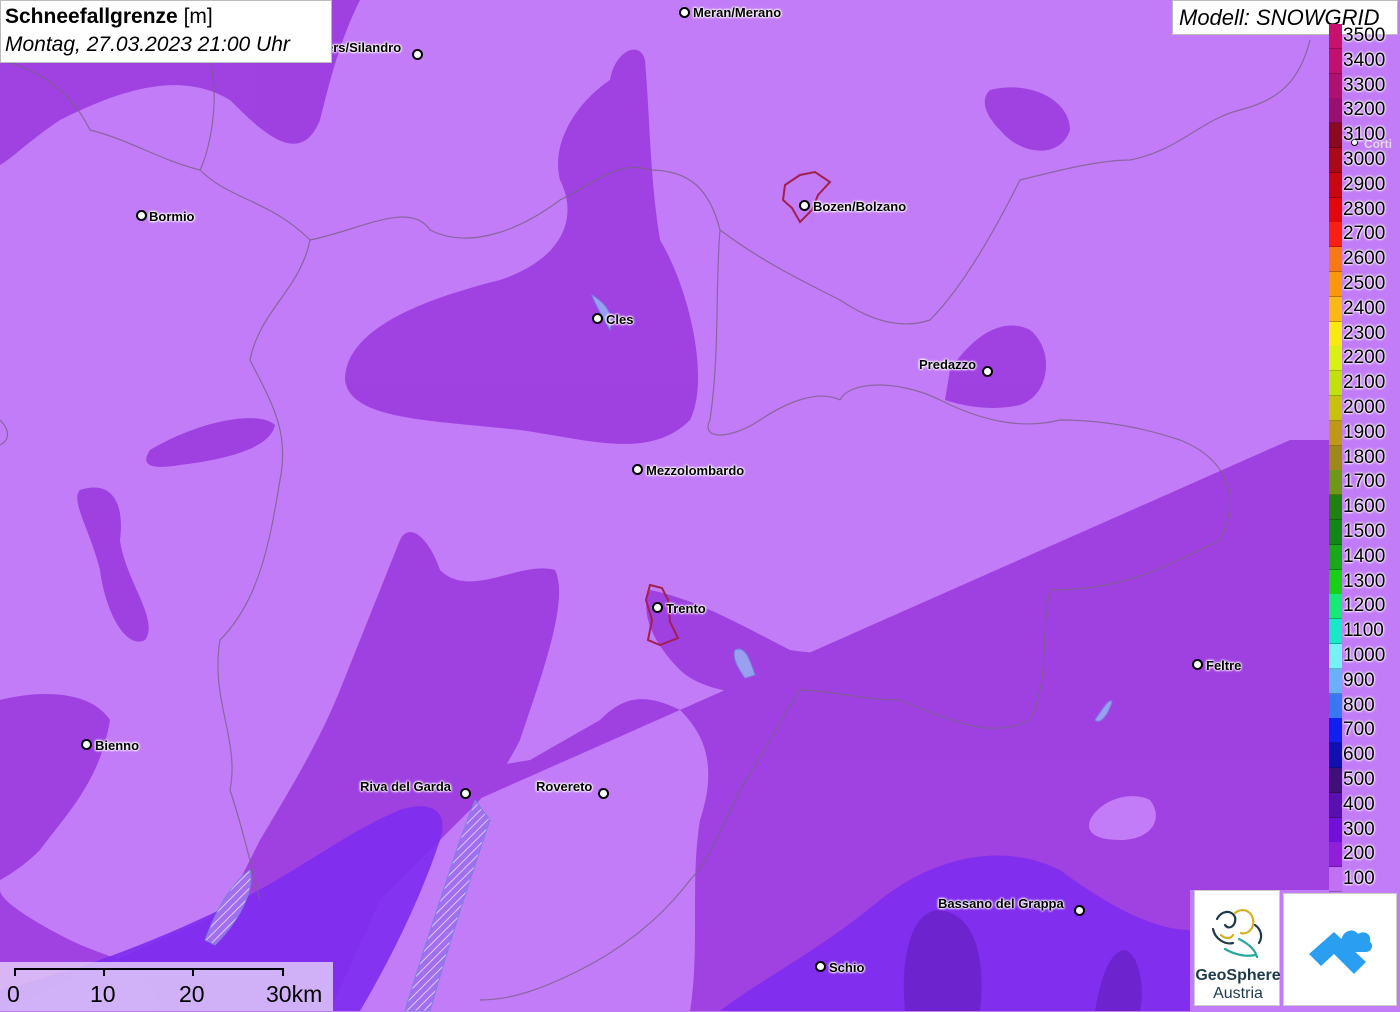 The image size is (1400, 1012). Describe the element at coordinates (364, 47) in the screenshot. I see `city-label-silandro: ers/Silandro` at that location.